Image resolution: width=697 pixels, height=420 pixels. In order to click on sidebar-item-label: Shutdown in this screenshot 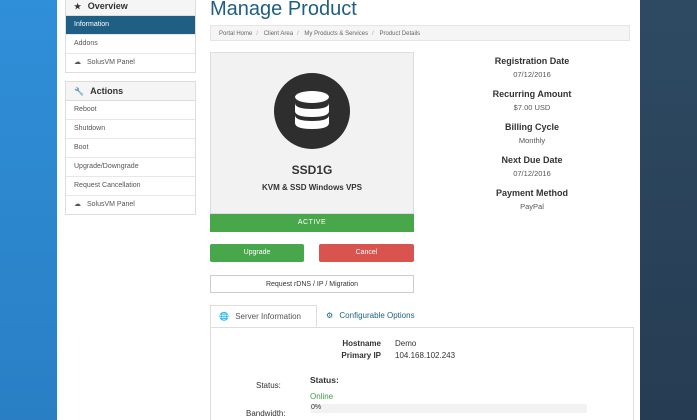, I will do `click(90, 128)`.